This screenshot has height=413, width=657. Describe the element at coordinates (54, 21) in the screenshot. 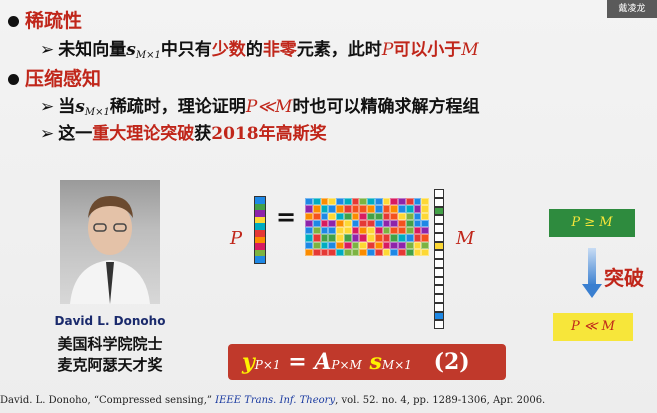

I see `bullet-title: 稀疏性` at that location.